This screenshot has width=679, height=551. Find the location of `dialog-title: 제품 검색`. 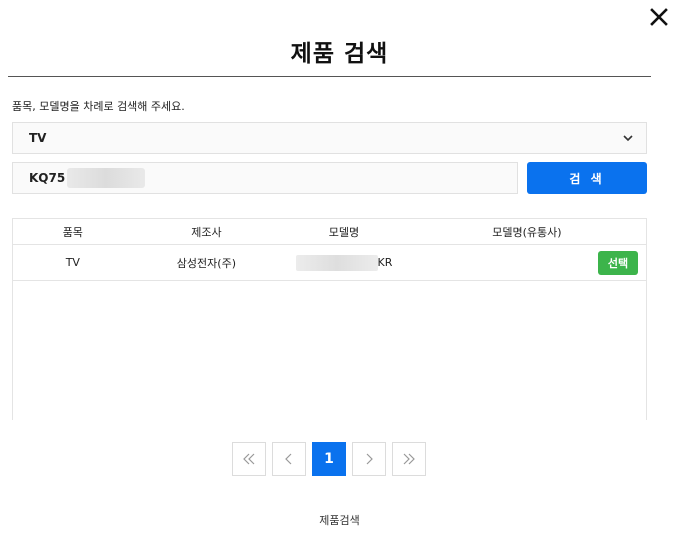

dialog-title: 제품 검색 is located at coordinates (339, 54).